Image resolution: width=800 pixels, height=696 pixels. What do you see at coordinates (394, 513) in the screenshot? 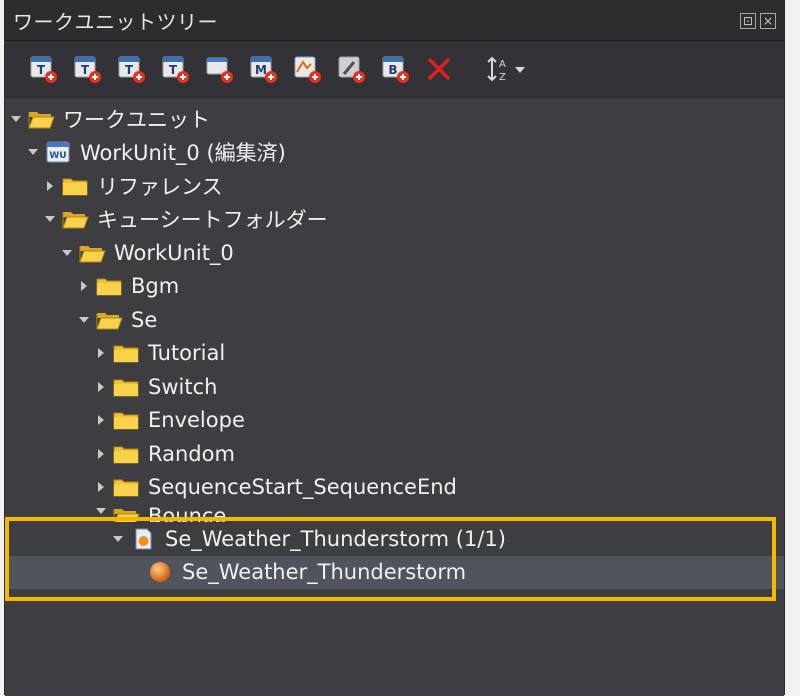
I see `tree-item: Bounce` at bounding box center [394, 513].